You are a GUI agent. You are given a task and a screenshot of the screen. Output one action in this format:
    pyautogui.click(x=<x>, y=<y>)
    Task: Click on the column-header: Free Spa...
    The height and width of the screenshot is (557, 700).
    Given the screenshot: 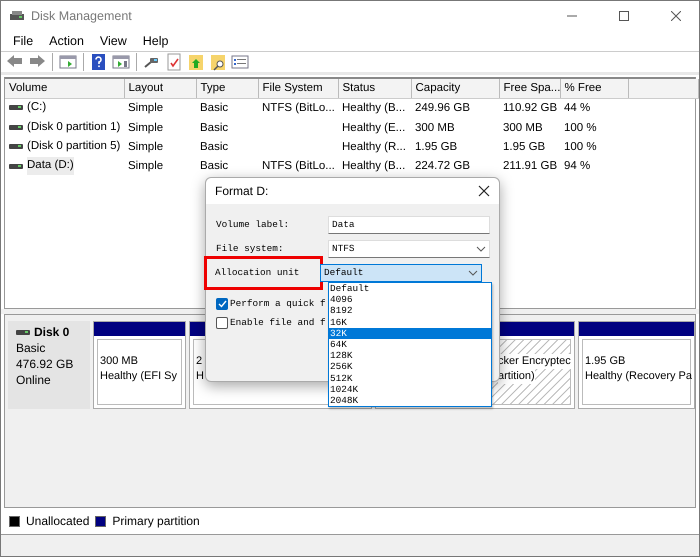 What is the action you would take?
    pyautogui.click(x=529, y=89)
    